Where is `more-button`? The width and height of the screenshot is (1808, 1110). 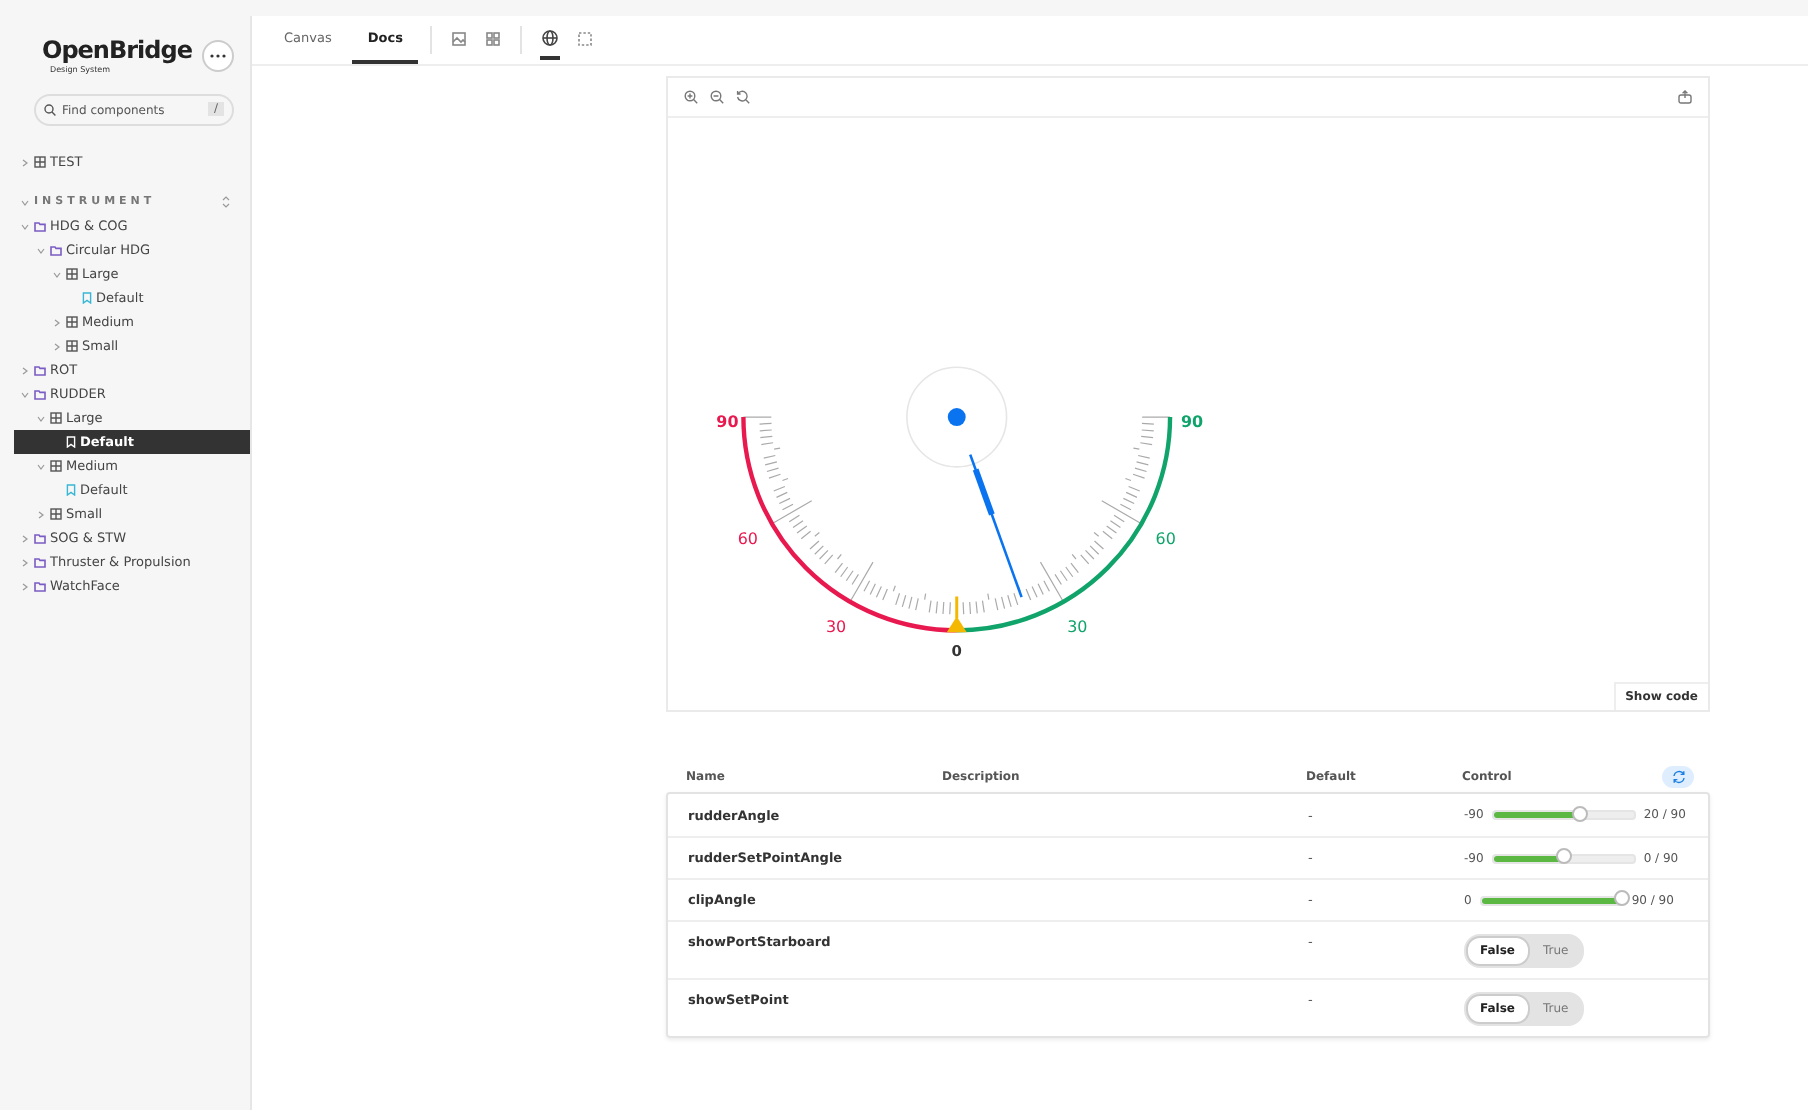
more-button is located at coordinates (218, 55).